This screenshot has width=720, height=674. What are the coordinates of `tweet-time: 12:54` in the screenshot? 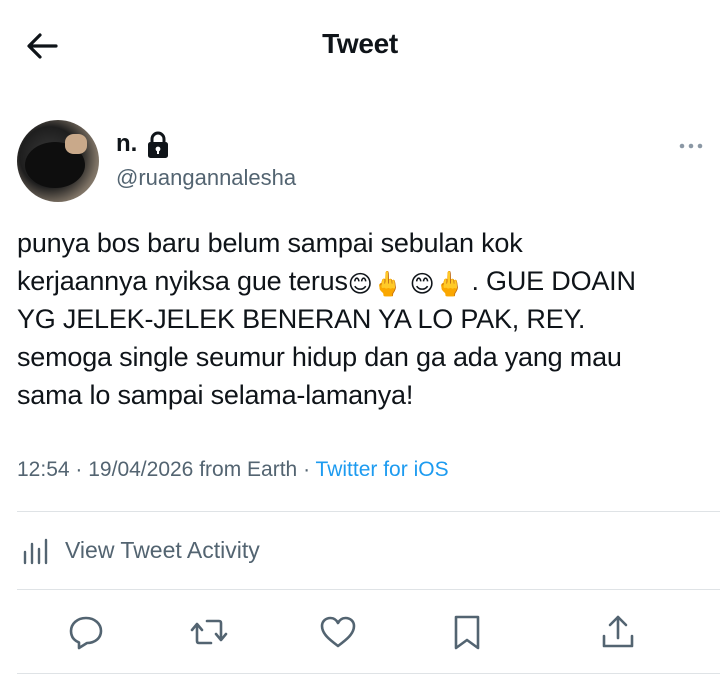 It's located at (43, 469).